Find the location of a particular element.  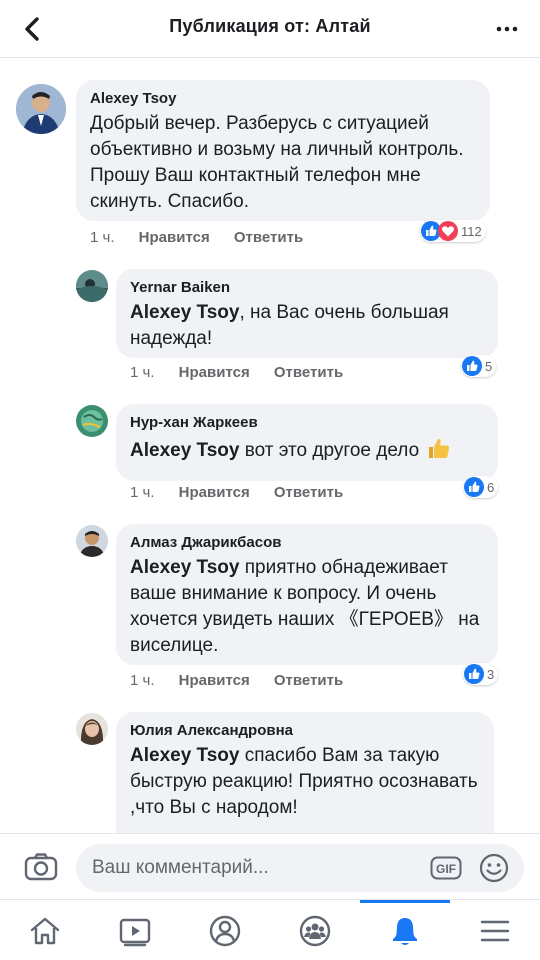

gif-icon: GIF is located at coordinates (446, 868).